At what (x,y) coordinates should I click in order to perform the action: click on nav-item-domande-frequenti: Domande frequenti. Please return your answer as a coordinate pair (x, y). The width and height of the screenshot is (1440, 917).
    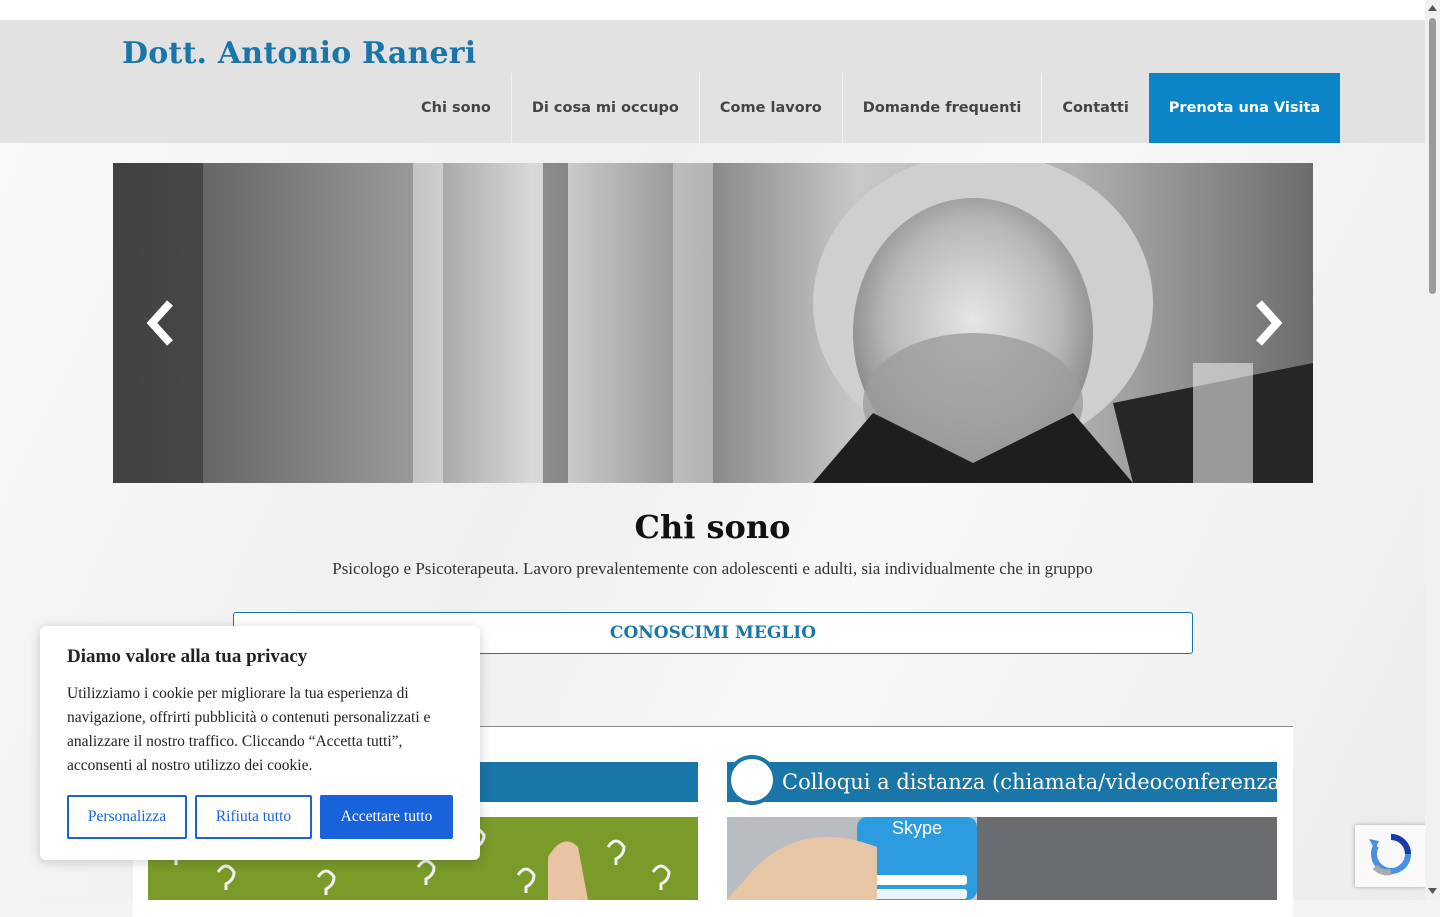
    Looking at the image, I should click on (943, 108).